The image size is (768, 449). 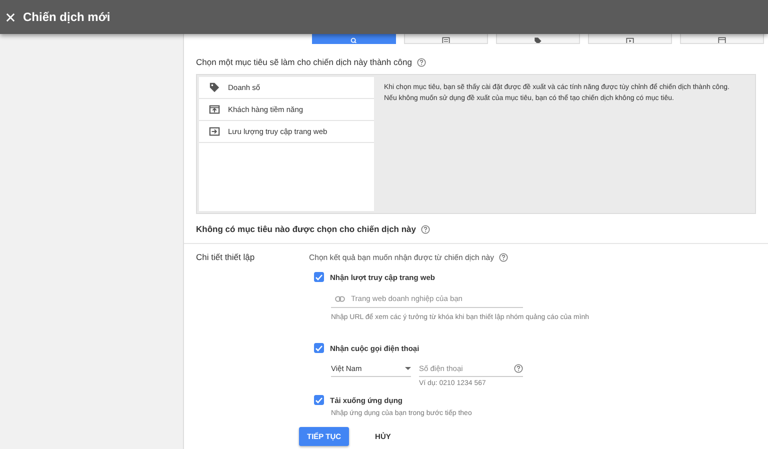 What do you see at coordinates (354, 40) in the screenshot?
I see `search-icon` at bounding box center [354, 40].